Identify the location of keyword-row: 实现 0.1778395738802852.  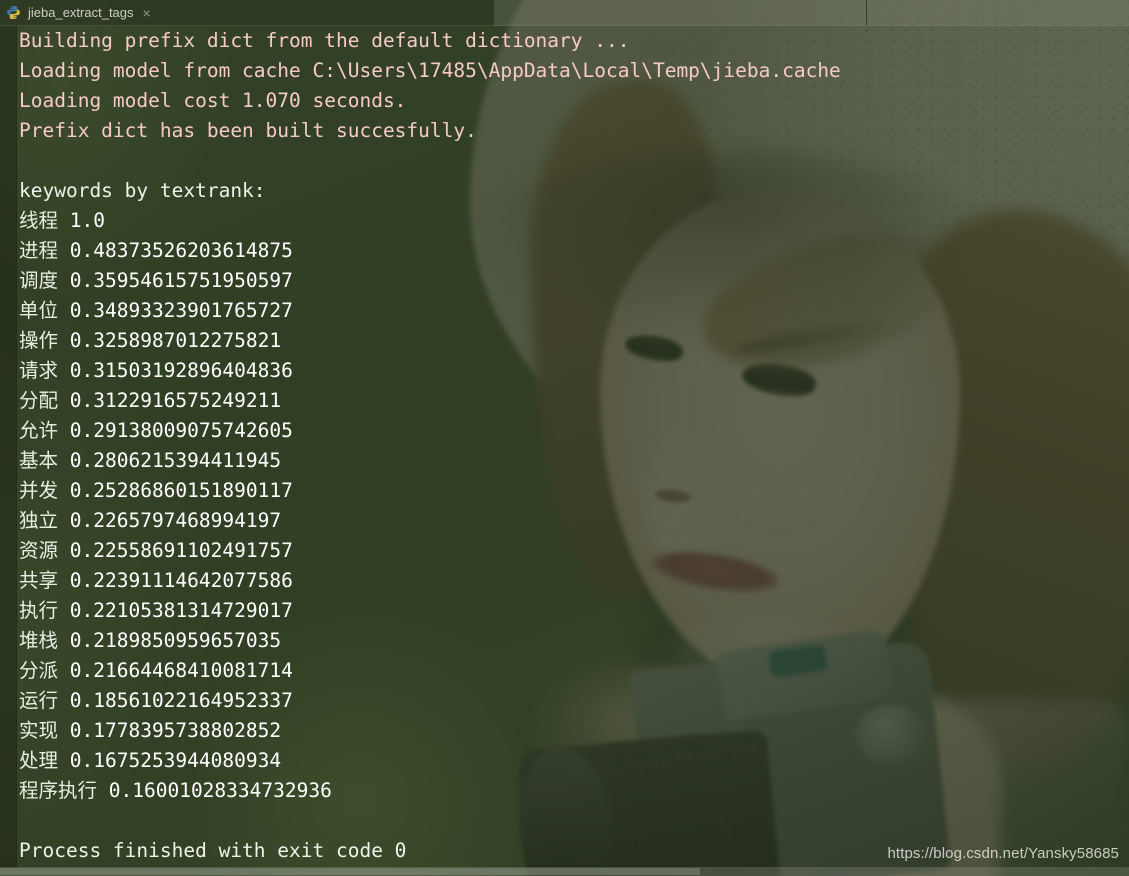
(571, 731).